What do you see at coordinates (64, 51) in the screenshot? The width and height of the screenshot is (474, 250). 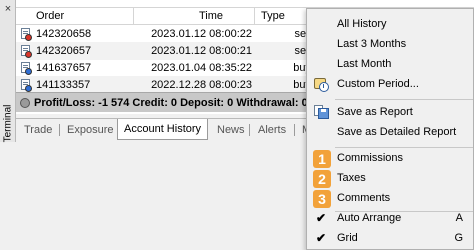 I see `order-cell: 142320657` at bounding box center [64, 51].